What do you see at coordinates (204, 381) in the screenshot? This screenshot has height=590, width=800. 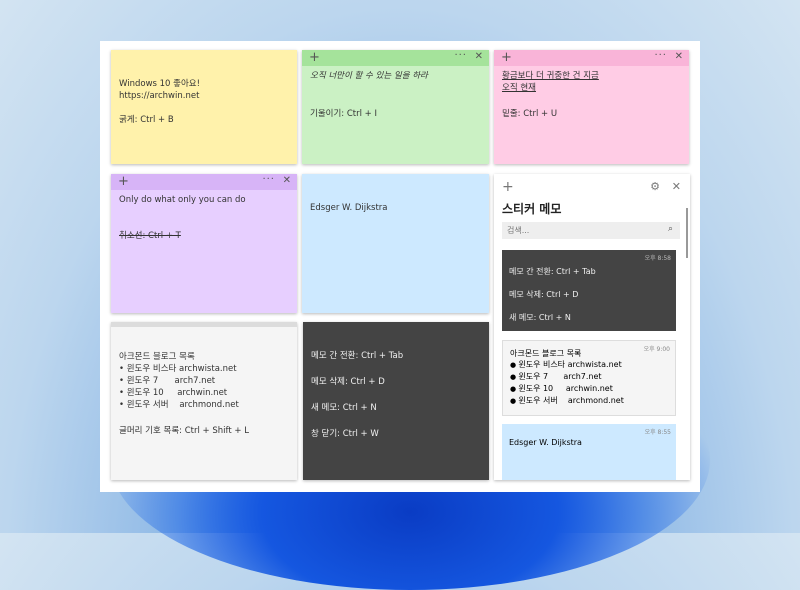 I see `note-list-item: 윈도우 7 arch7.net` at bounding box center [204, 381].